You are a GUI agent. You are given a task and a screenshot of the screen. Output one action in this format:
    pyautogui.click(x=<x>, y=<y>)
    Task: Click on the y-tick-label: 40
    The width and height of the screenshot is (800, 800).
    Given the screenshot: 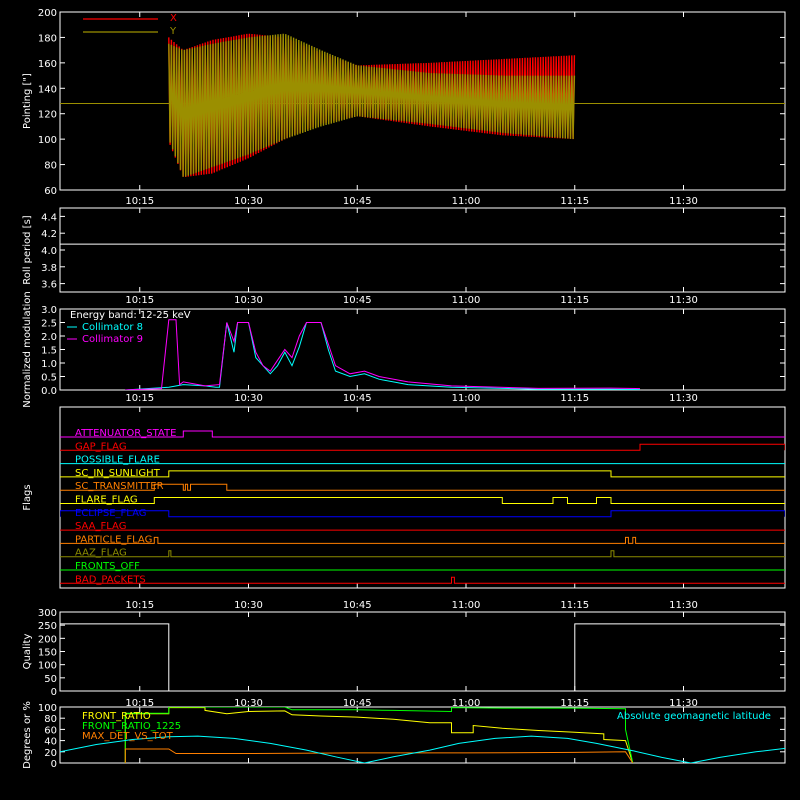 What is the action you would take?
    pyautogui.click(x=50, y=742)
    